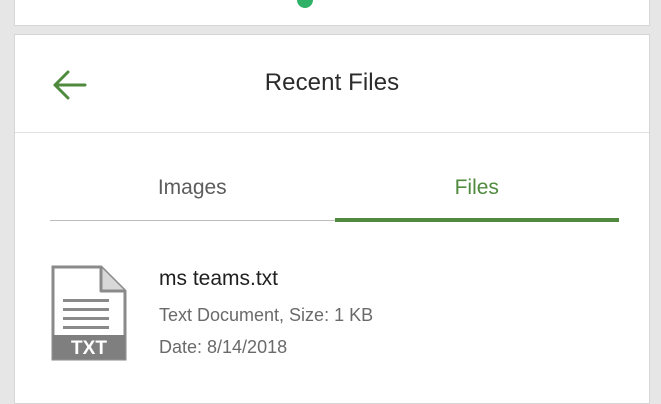 This screenshot has height=404, width=661. What do you see at coordinates (89, 348) in the screenshot?
I see `file-icon-label: TXT` at bounding box center [89, 348].